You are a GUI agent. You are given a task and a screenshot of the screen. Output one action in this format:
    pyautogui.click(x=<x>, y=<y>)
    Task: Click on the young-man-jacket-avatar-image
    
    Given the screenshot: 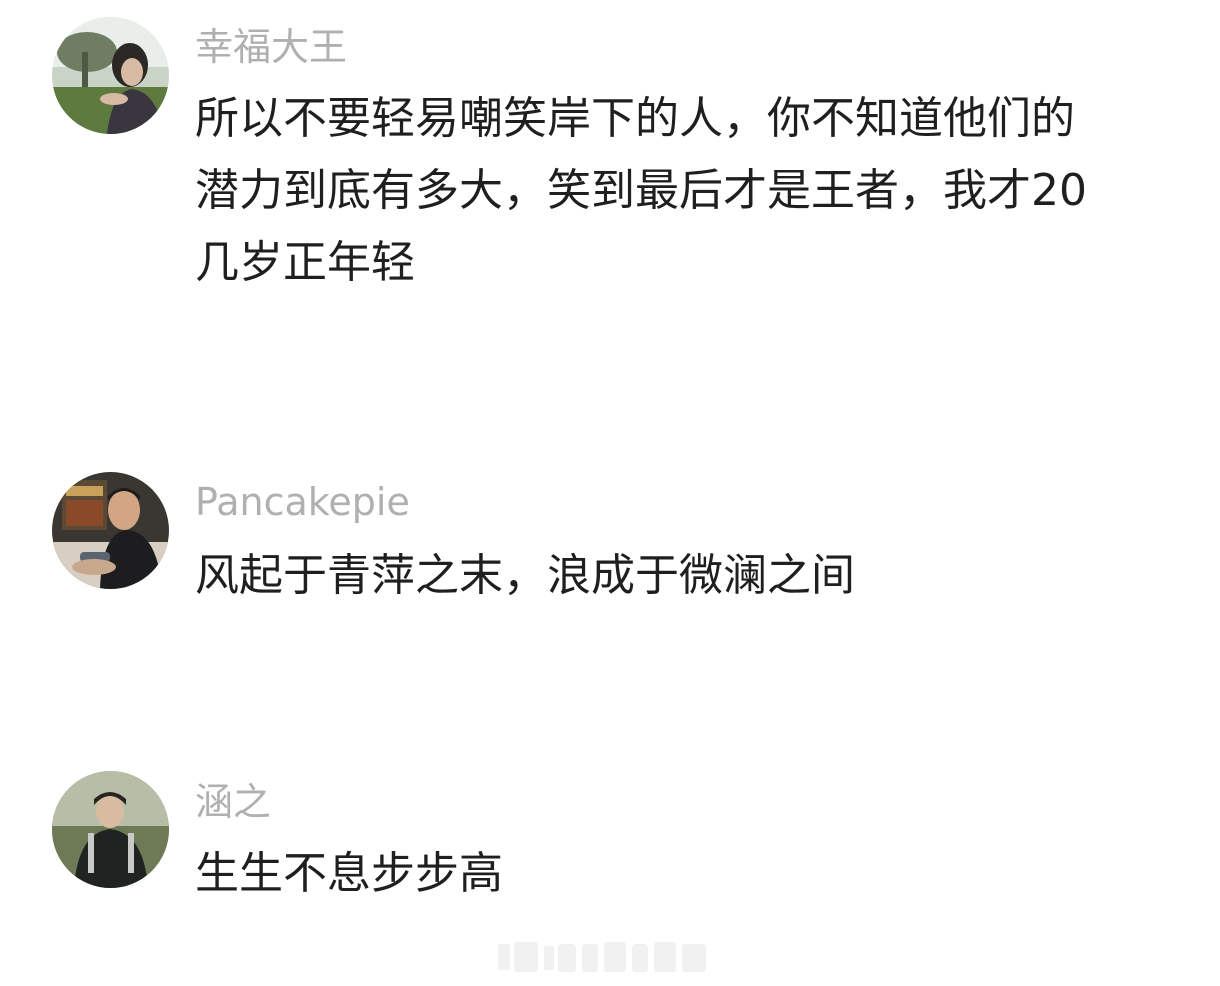 What is the action you would take?
    pyautogui.click(x=110, y=829)
    